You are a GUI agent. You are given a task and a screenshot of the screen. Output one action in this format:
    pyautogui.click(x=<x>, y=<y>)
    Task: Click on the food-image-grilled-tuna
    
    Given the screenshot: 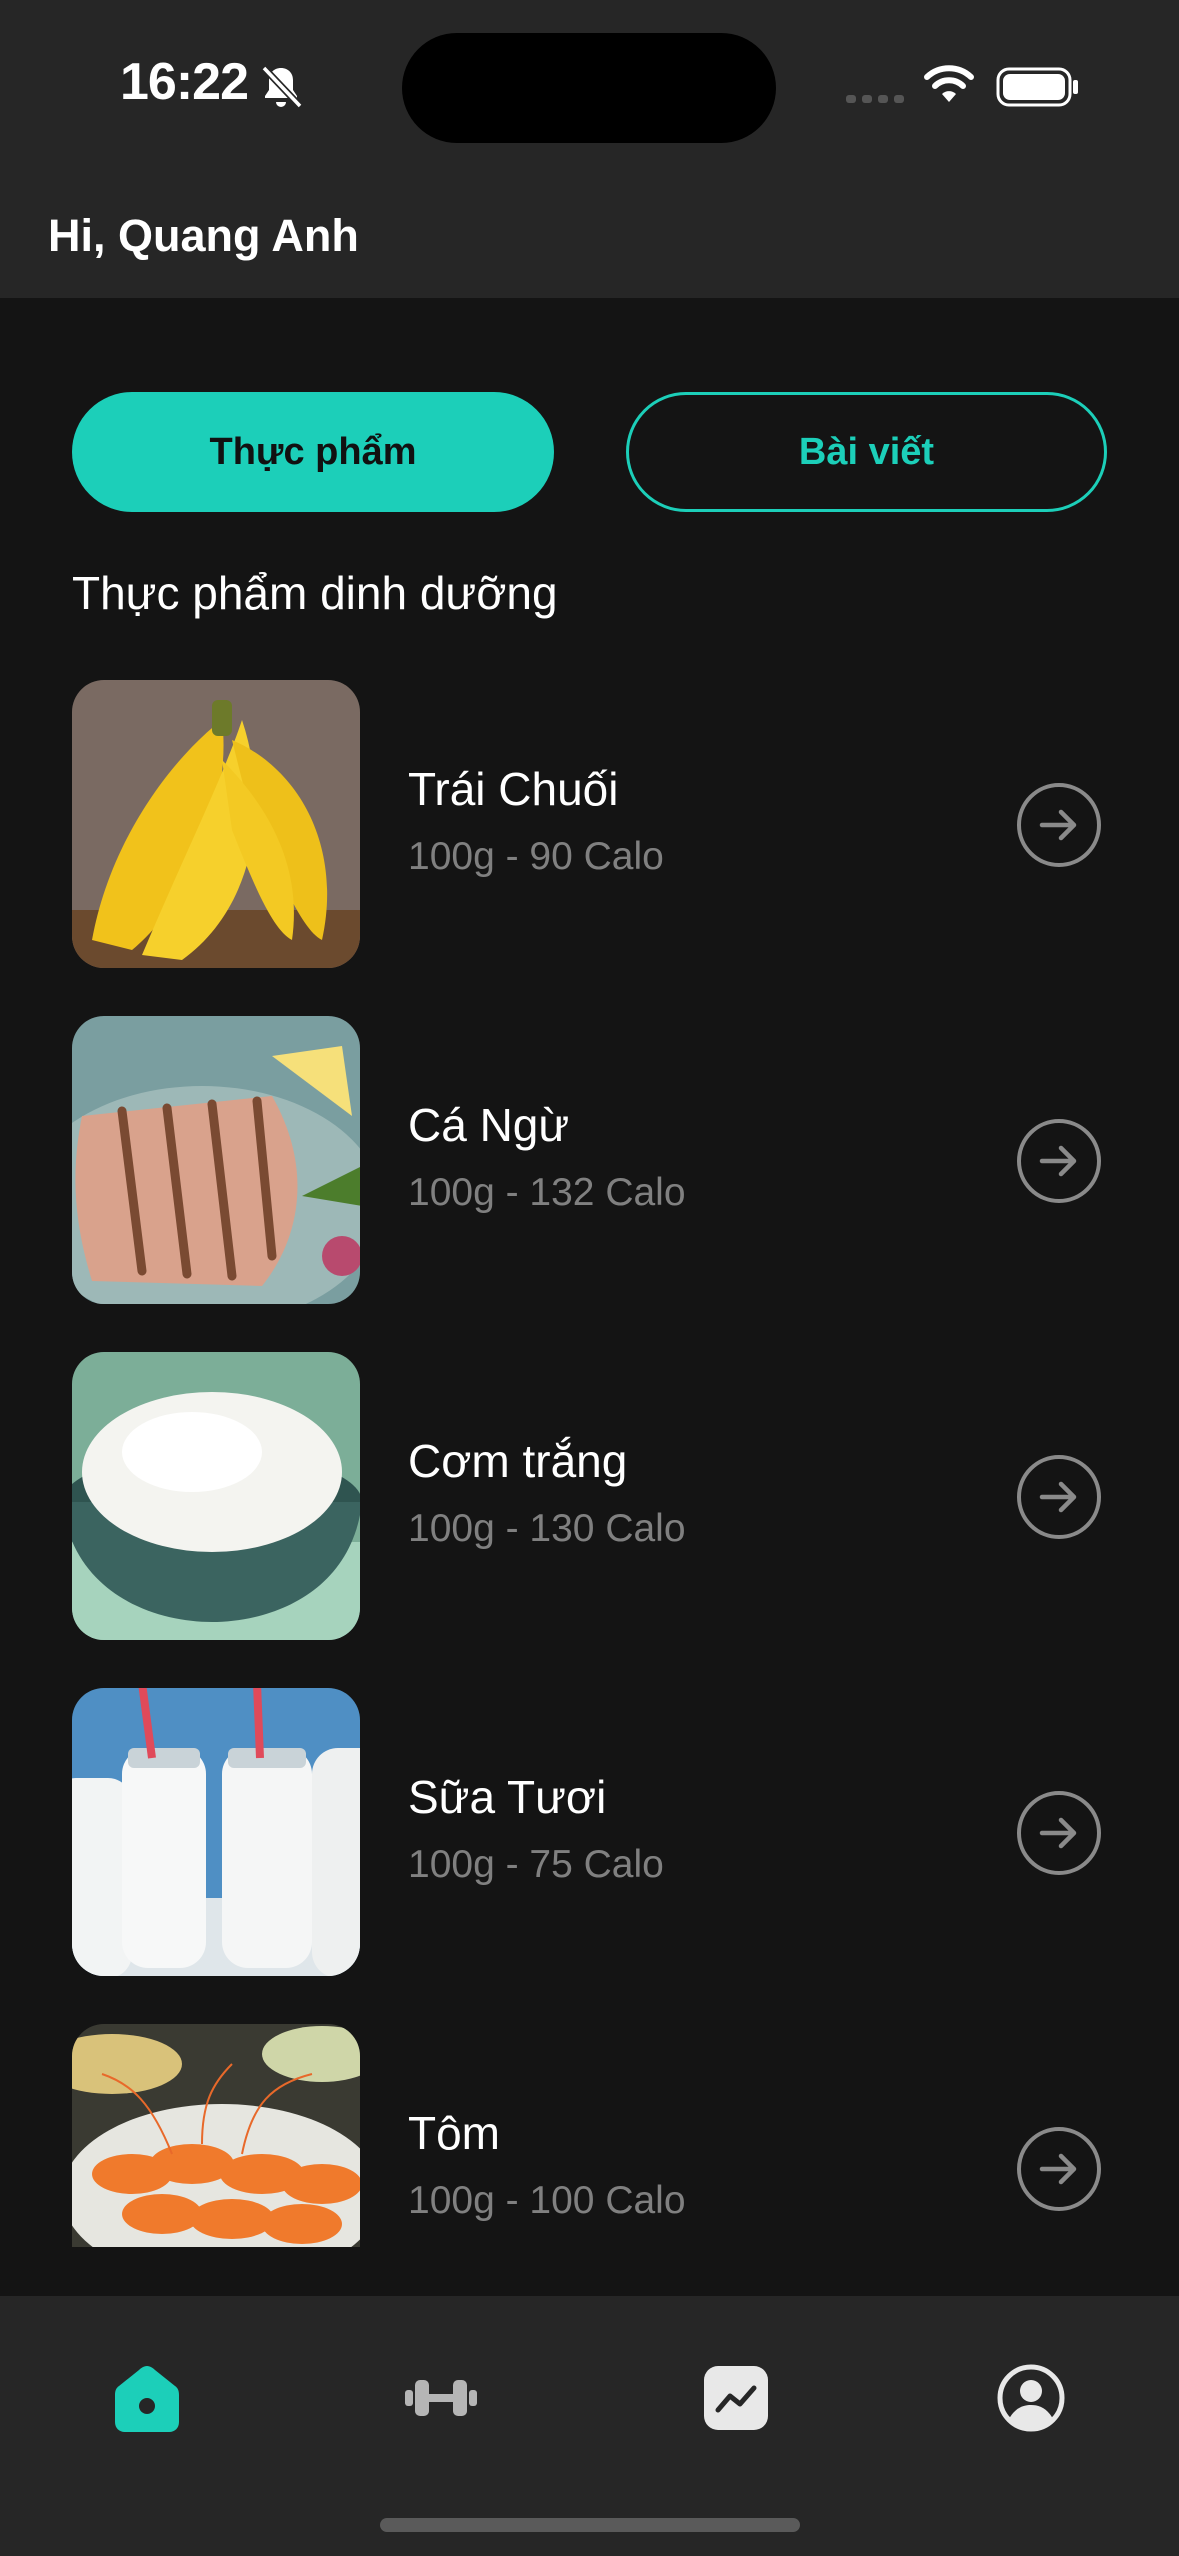 What is the action you would take?
    pyautogui.click(x=216, y=1160)
    